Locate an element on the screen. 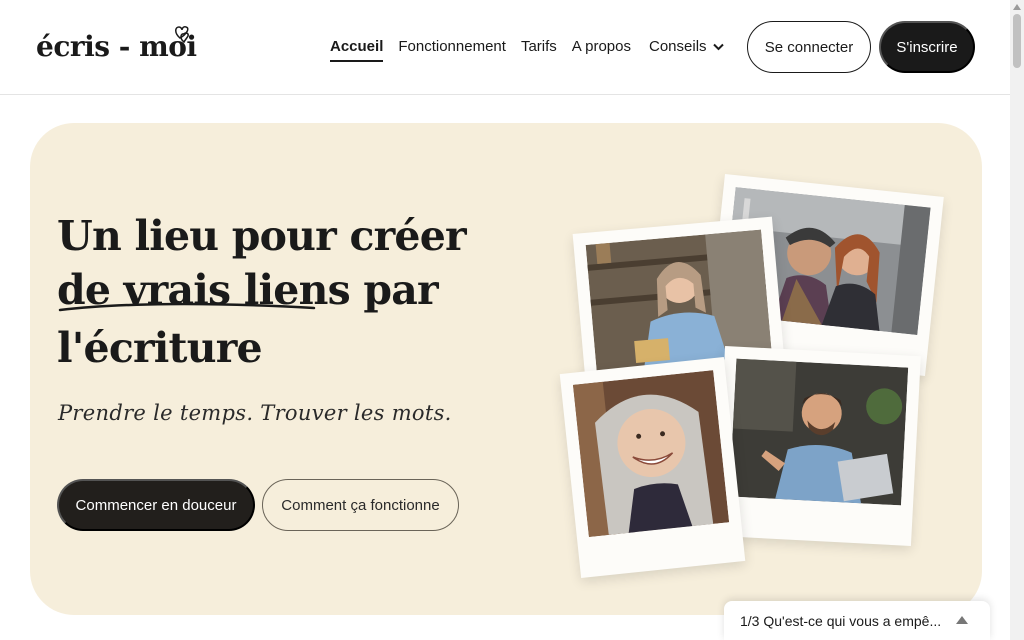  polaroid-photo-man-tablet is located at coordinates (818, 446).